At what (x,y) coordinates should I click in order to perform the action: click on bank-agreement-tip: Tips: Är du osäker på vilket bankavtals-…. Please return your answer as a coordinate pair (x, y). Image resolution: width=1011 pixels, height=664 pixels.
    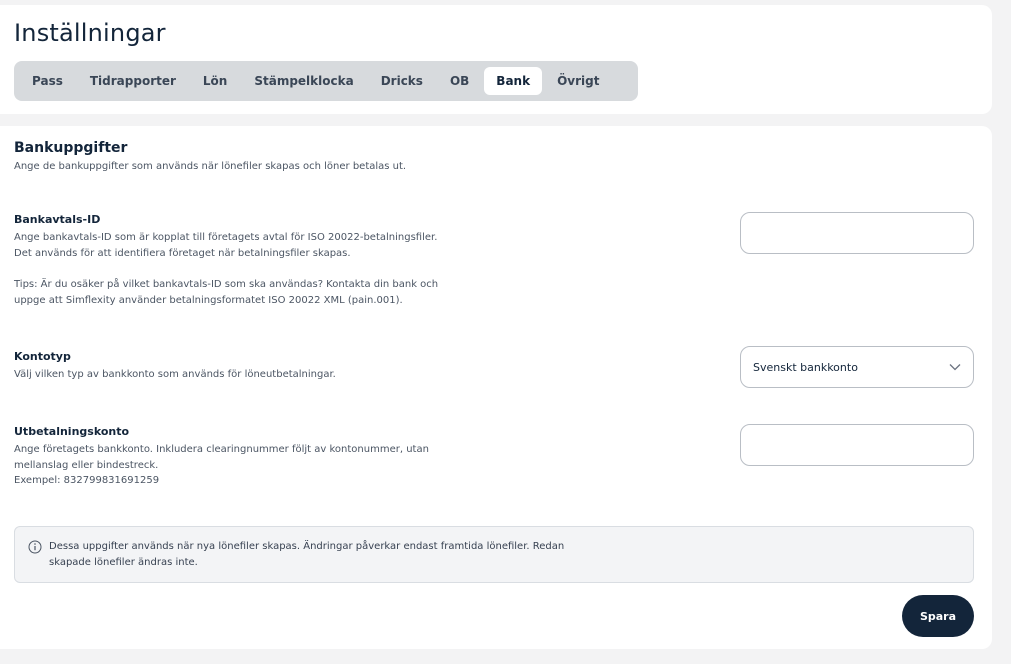
    Looking at the image, I should click on (226, 292).